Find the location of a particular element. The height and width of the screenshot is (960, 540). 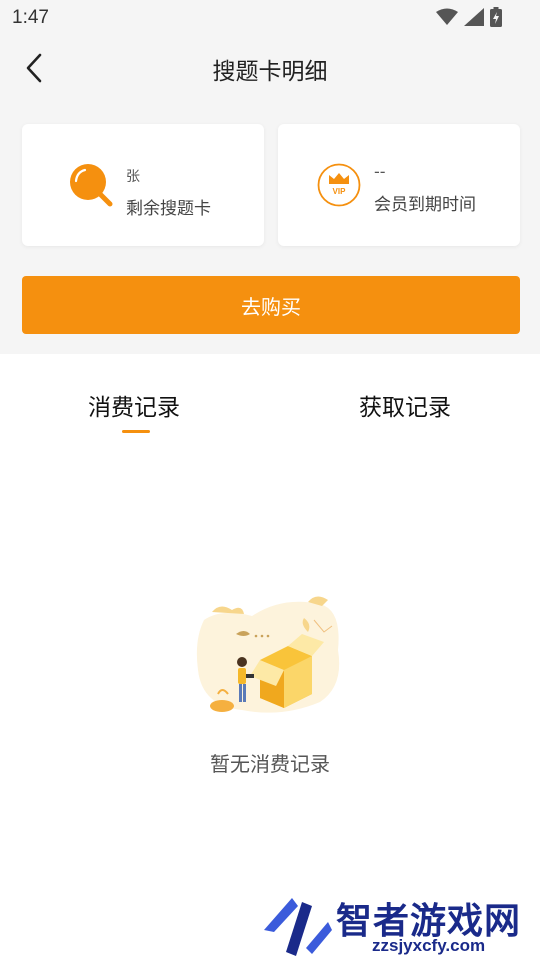

svg-text: VIP is located at coordinates (340, 191).